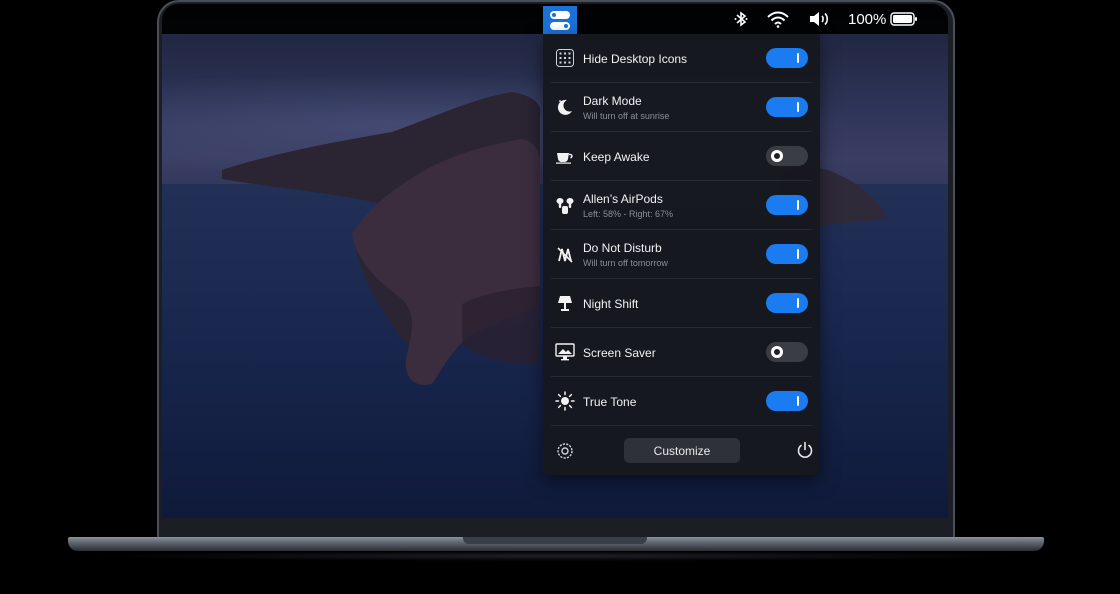 The width and height of the screenshot is (1120, 594). Describe the element at coordinates (787, 107) in the screenshot. I see `toggle-switch-dark-mode` at that location.